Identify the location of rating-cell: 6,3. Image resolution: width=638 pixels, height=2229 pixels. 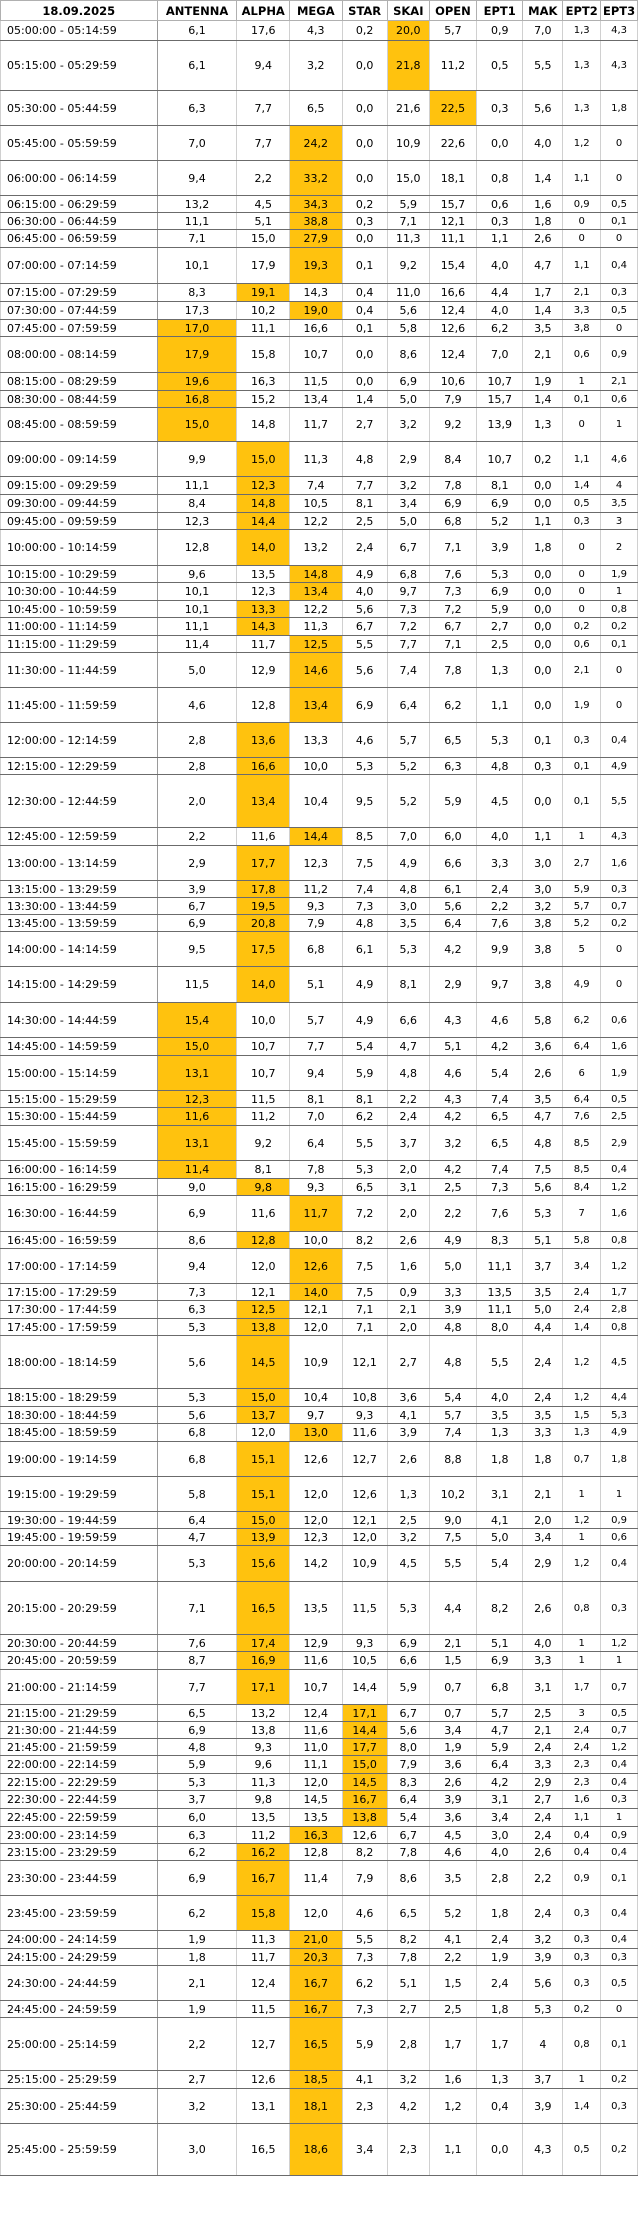
(197, 1309).